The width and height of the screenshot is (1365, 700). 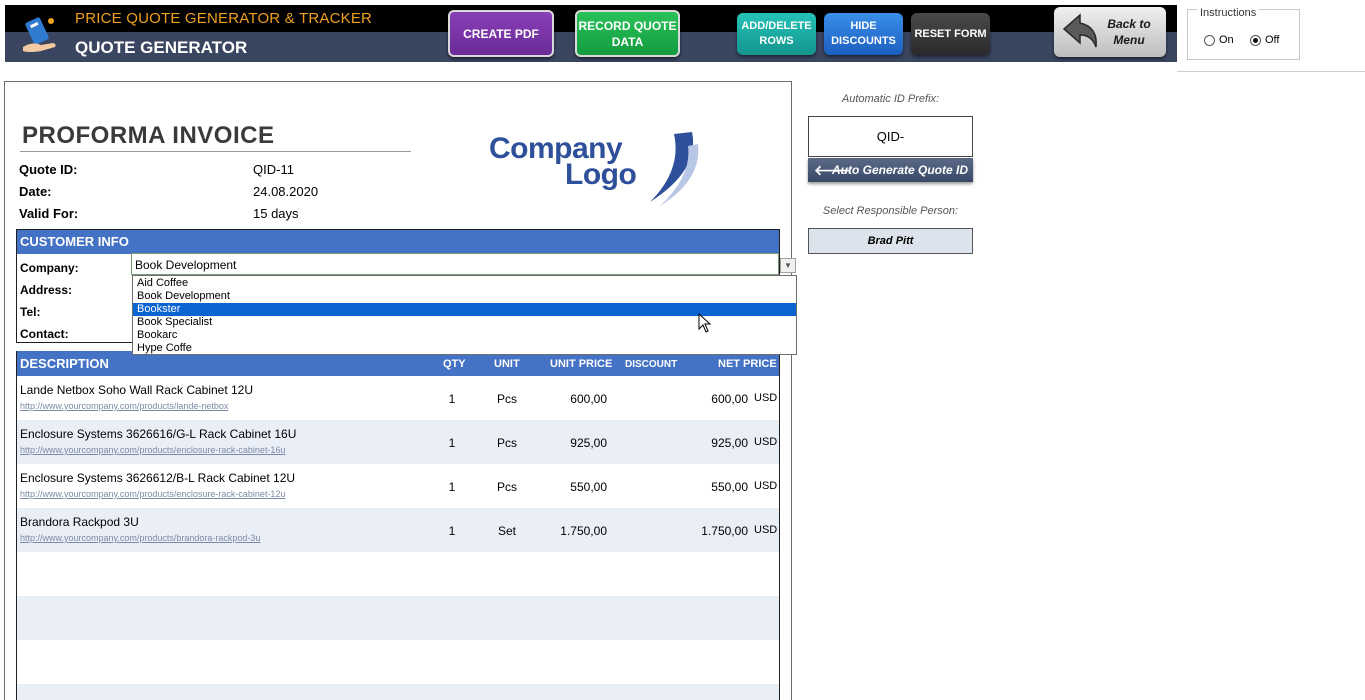 I want to click on auto-generate-label: Auto Generate Quote ID, so click(x=899, y=170).